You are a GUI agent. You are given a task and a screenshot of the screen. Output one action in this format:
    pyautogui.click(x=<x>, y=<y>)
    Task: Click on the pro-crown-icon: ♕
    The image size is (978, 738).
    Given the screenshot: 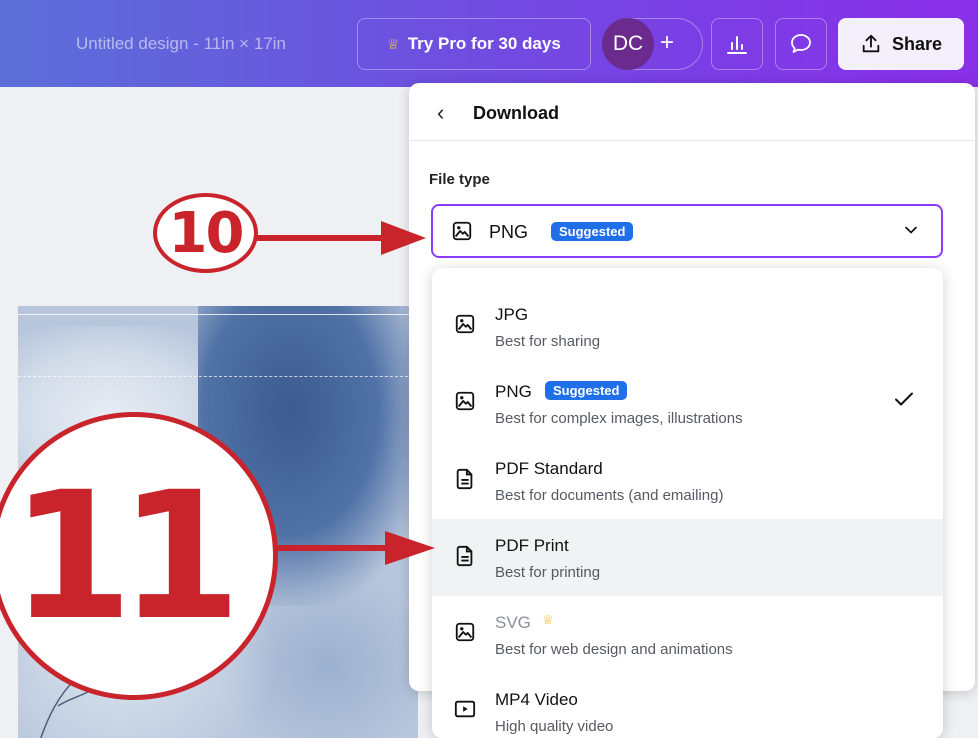 What is the action you would take?
    pyautogui.click(x=548, y=619)
    